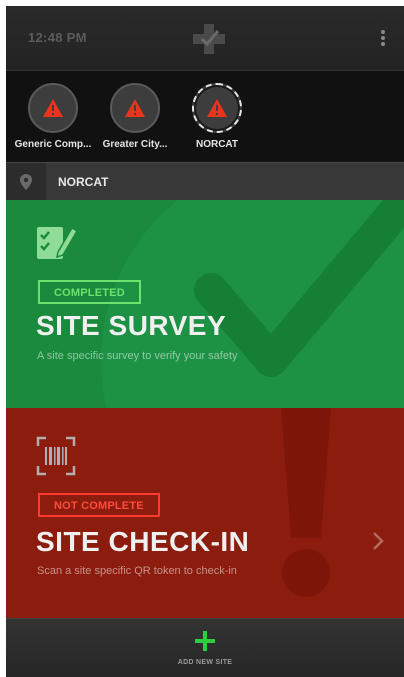 Image resolution: width=404 pixels, height=677 pixels. Describe the element at coordinates (383, 39) in the screenshot. I see `overflow-menu-icon` at that location.